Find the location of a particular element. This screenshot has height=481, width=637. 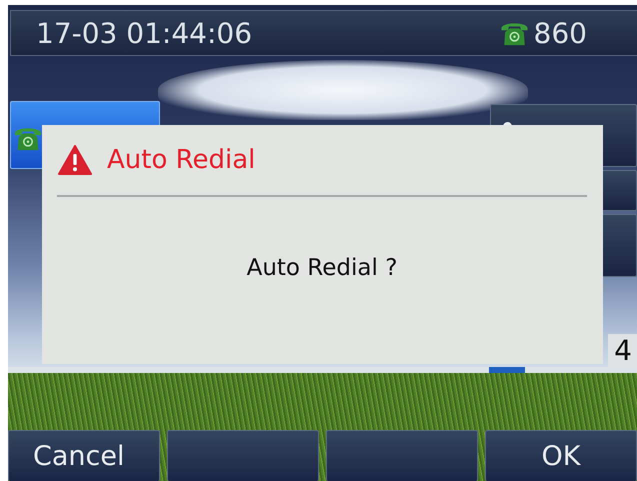

dialog-title: Auto Redial is located at coordinates (181, 160).